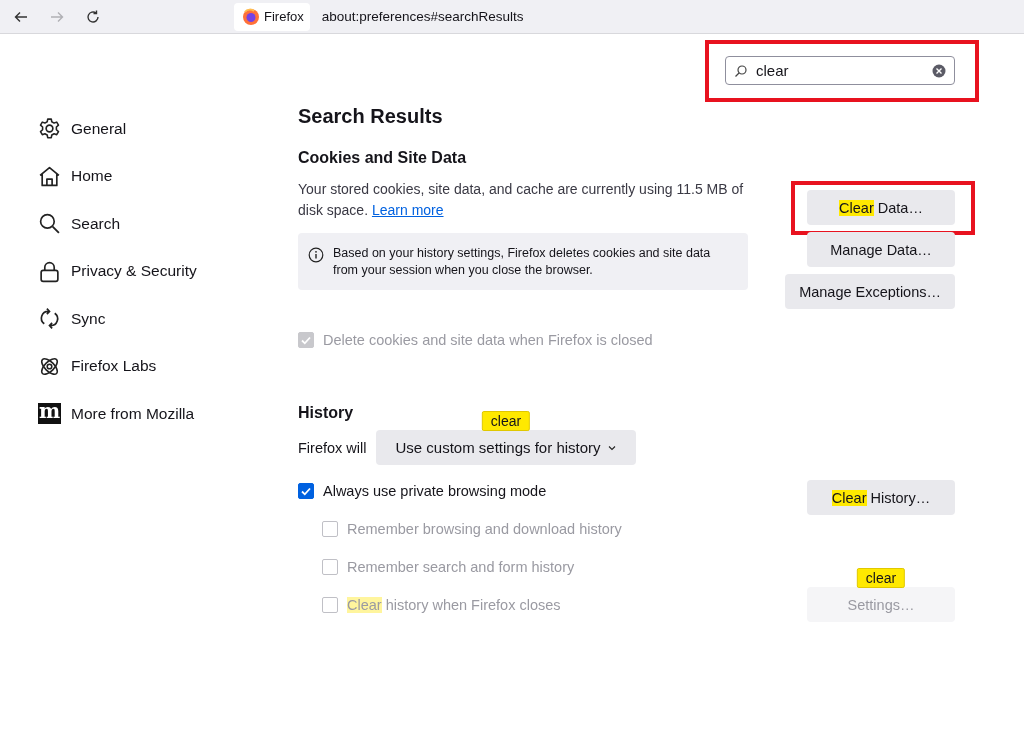 Image resolution: width=1024 pixels, height=737 pixels. Describe the element at coordinates (49, 176) in the screenshot. I see `home-icon` at that location.